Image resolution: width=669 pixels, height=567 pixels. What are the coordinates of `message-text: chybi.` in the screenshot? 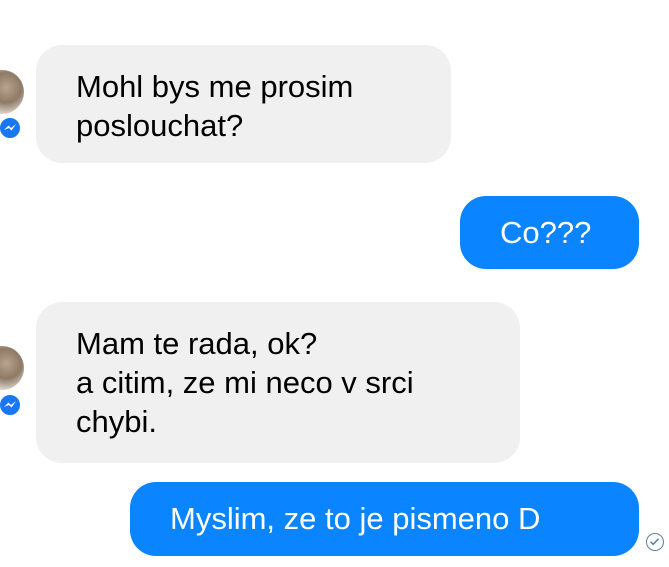 It's located at (116, 421).